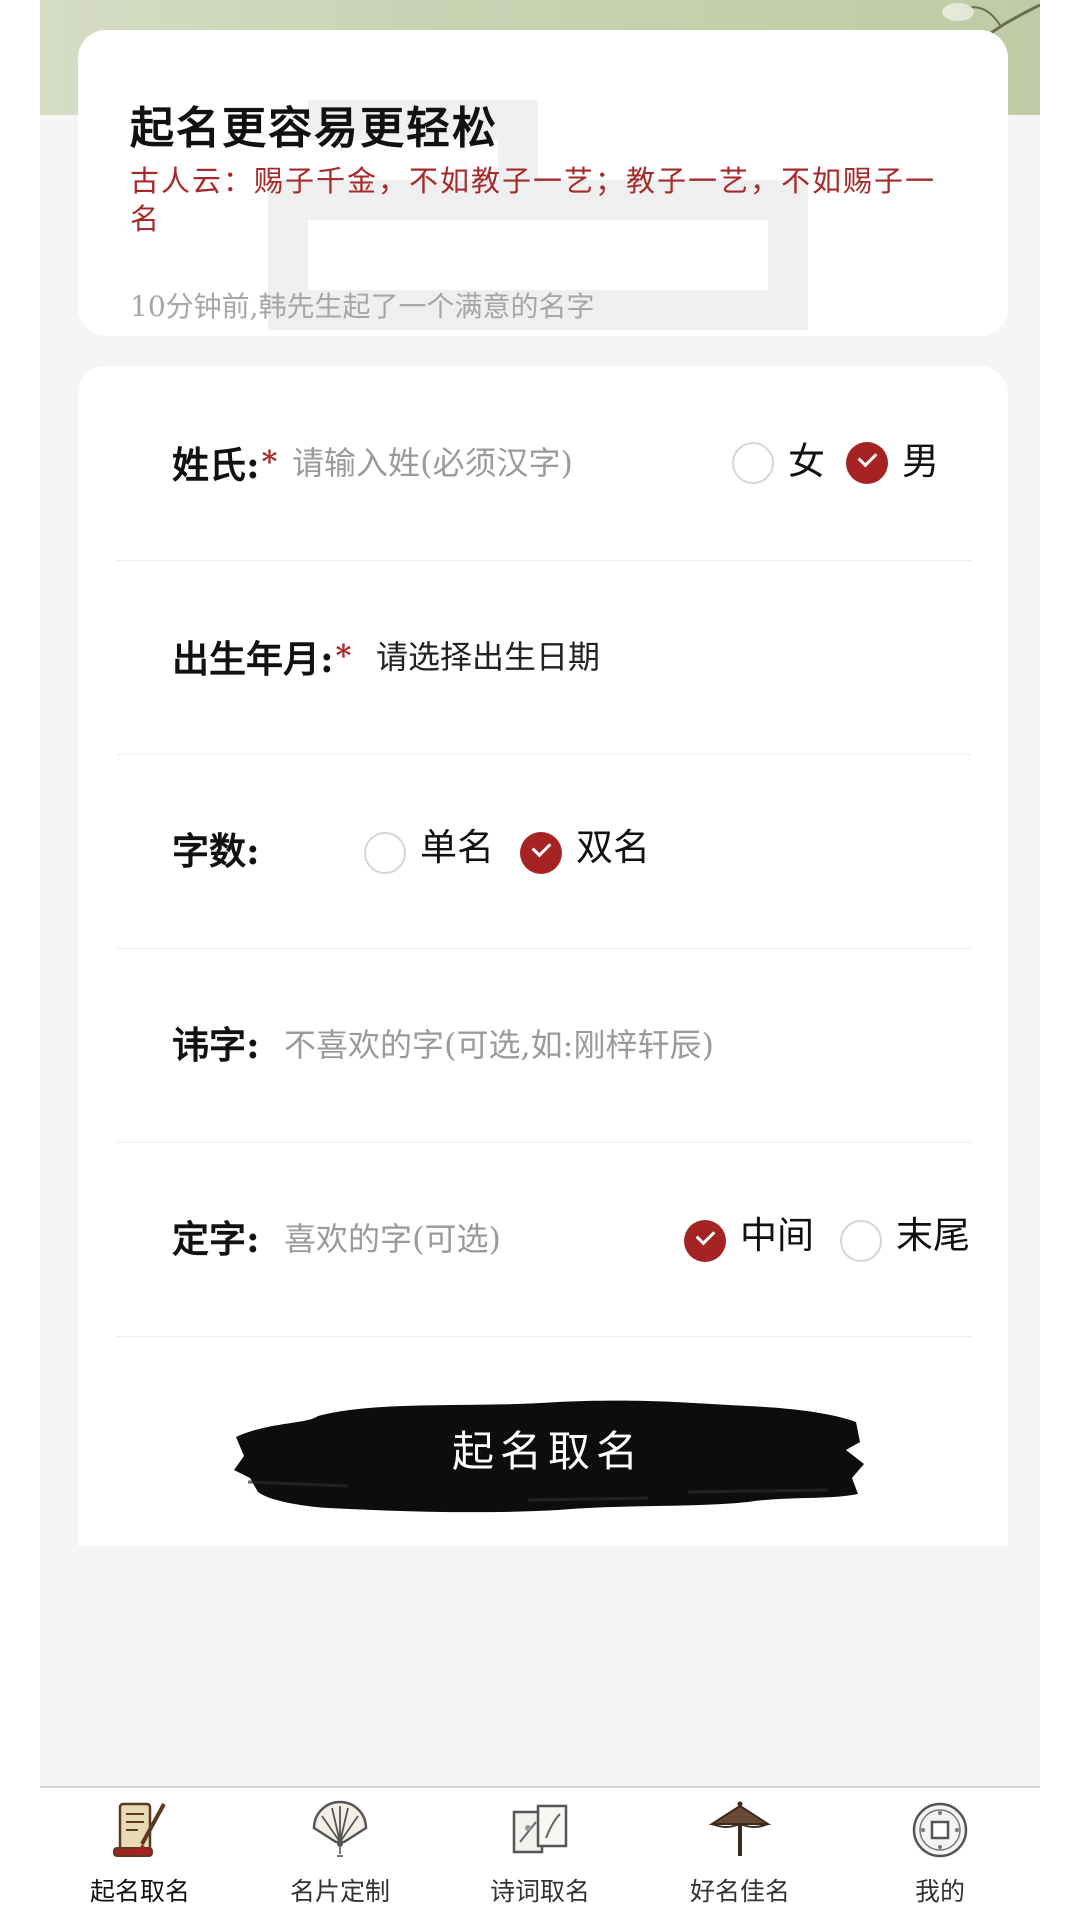 This screenshot has width=1080, height=1920. Describe the element at coordinates (540, 1829) in the screenshot. I see `poetry-scroll-icon` at that location.